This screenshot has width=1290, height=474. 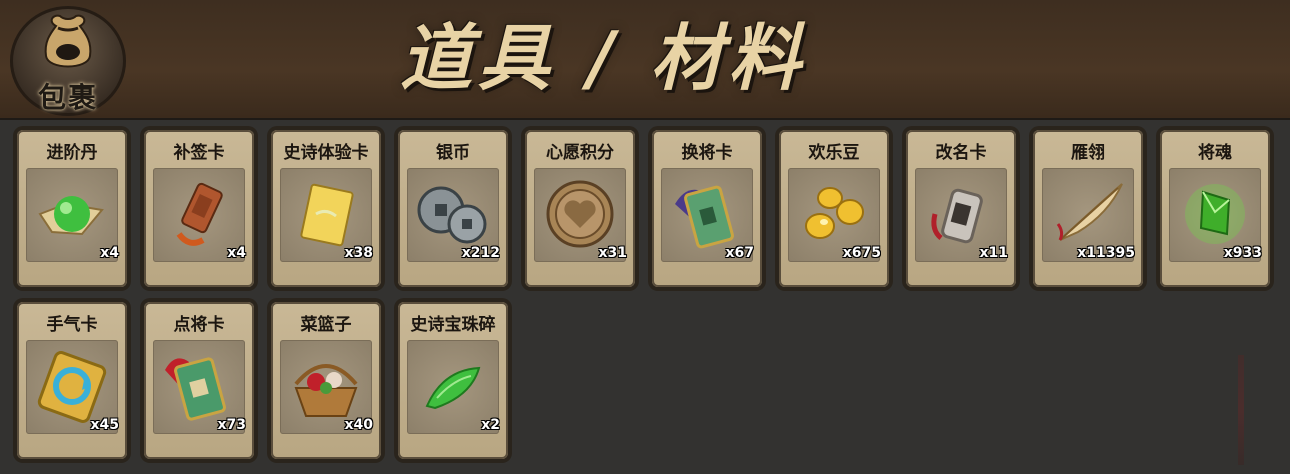 I want to click on item-card-huanjiangka: 换将卡 x67, so click(x=707, y=208).